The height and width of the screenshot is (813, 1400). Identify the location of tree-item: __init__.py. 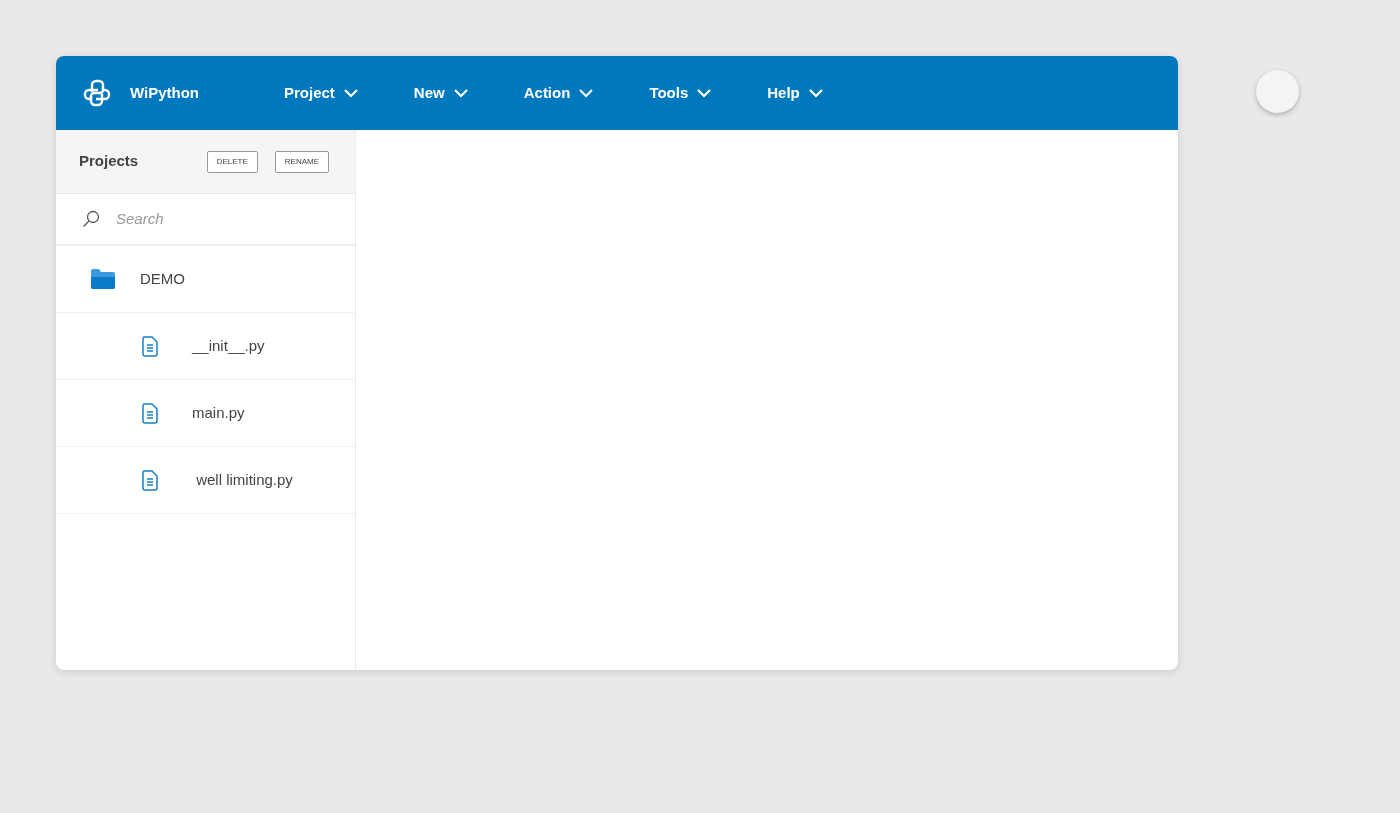
(205, 346).